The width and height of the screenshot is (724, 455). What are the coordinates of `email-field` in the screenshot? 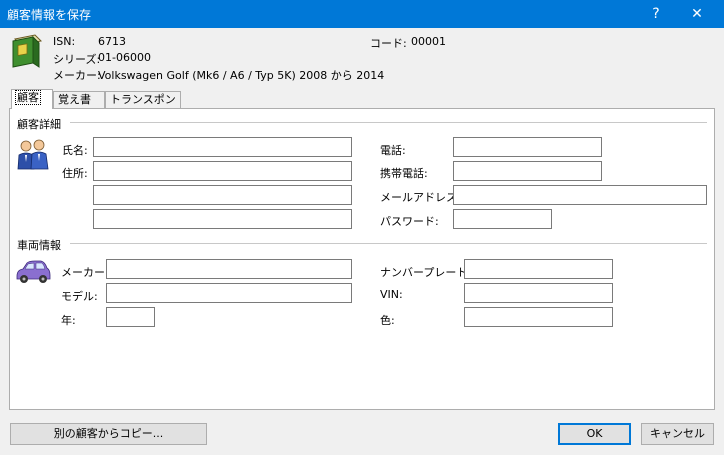 It's located at (580, 195).